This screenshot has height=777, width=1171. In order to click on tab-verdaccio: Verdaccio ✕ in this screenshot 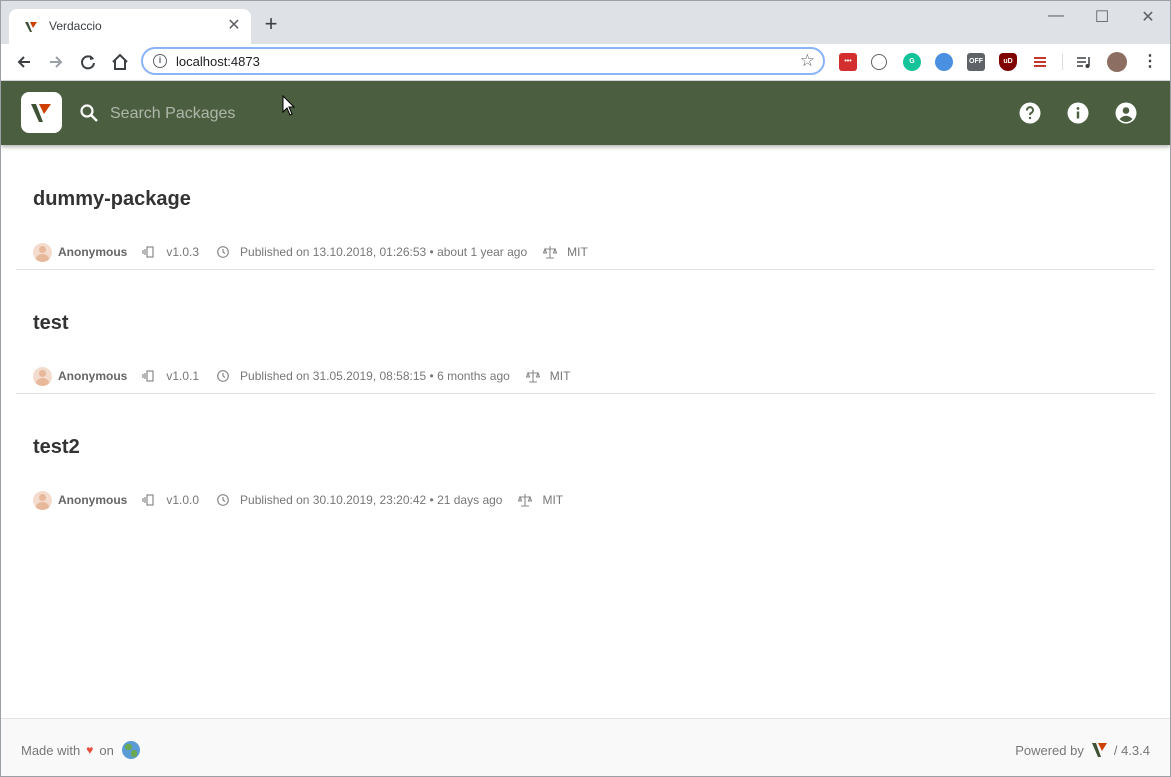, I will do `click(130, 26)`.